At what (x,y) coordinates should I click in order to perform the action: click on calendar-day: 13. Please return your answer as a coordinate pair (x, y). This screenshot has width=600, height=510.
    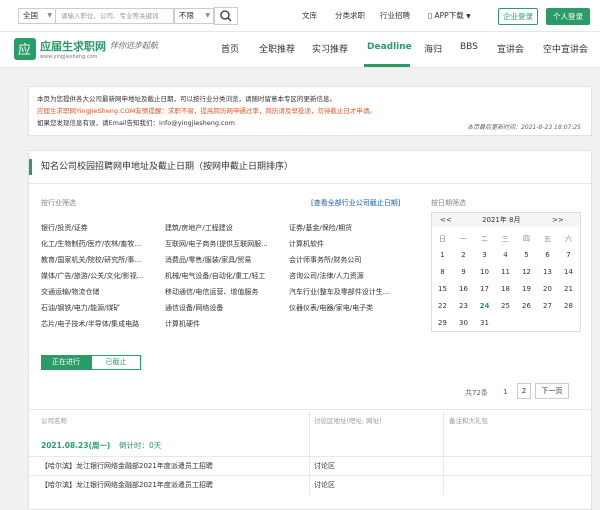
    Looking at the image, I should click on (547, 272).